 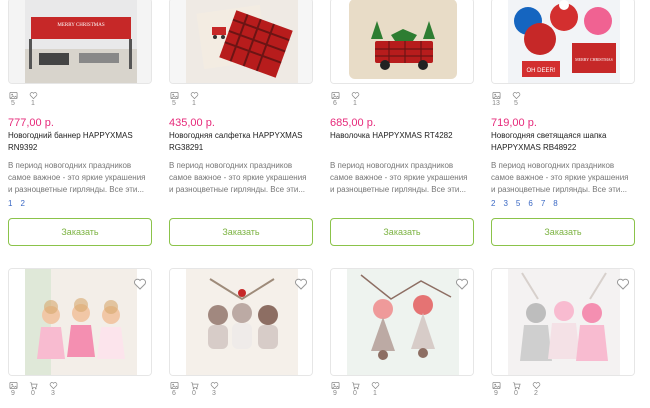 I want to click on image-pagination: 1 2, so click(x=16, y=203).